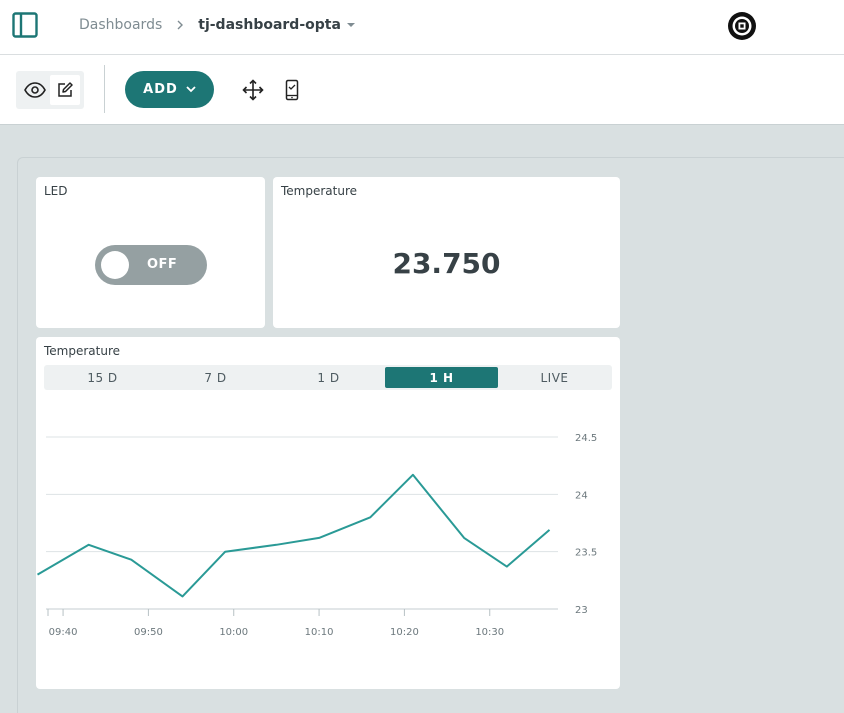 This screenshot has height=713, width=844. Describe the element at coordinates (25, 25) in the screenshot. I see `sidebar-toggle-icon` at that location.